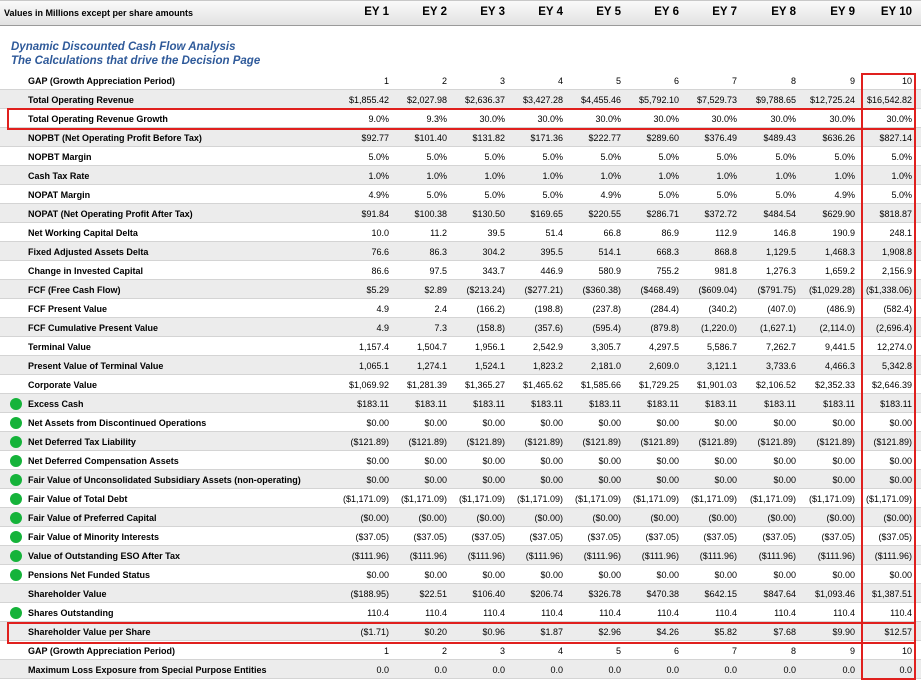 This screenshot has width=921, height=680. Describe the element at coordinates (730, 670) in the screenshot. I see `cell-ey7: 0.0` at that location.